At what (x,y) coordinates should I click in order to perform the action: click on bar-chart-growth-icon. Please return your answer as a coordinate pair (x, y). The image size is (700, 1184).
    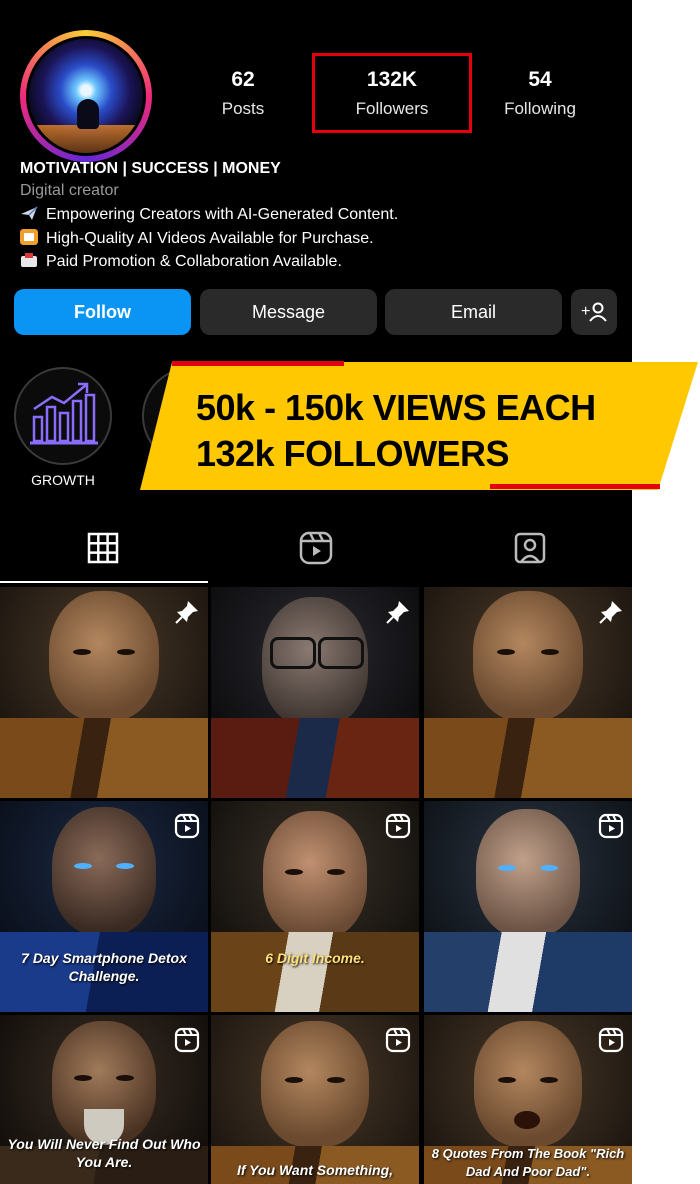
    Looking at the image, I should click on (64, 413).